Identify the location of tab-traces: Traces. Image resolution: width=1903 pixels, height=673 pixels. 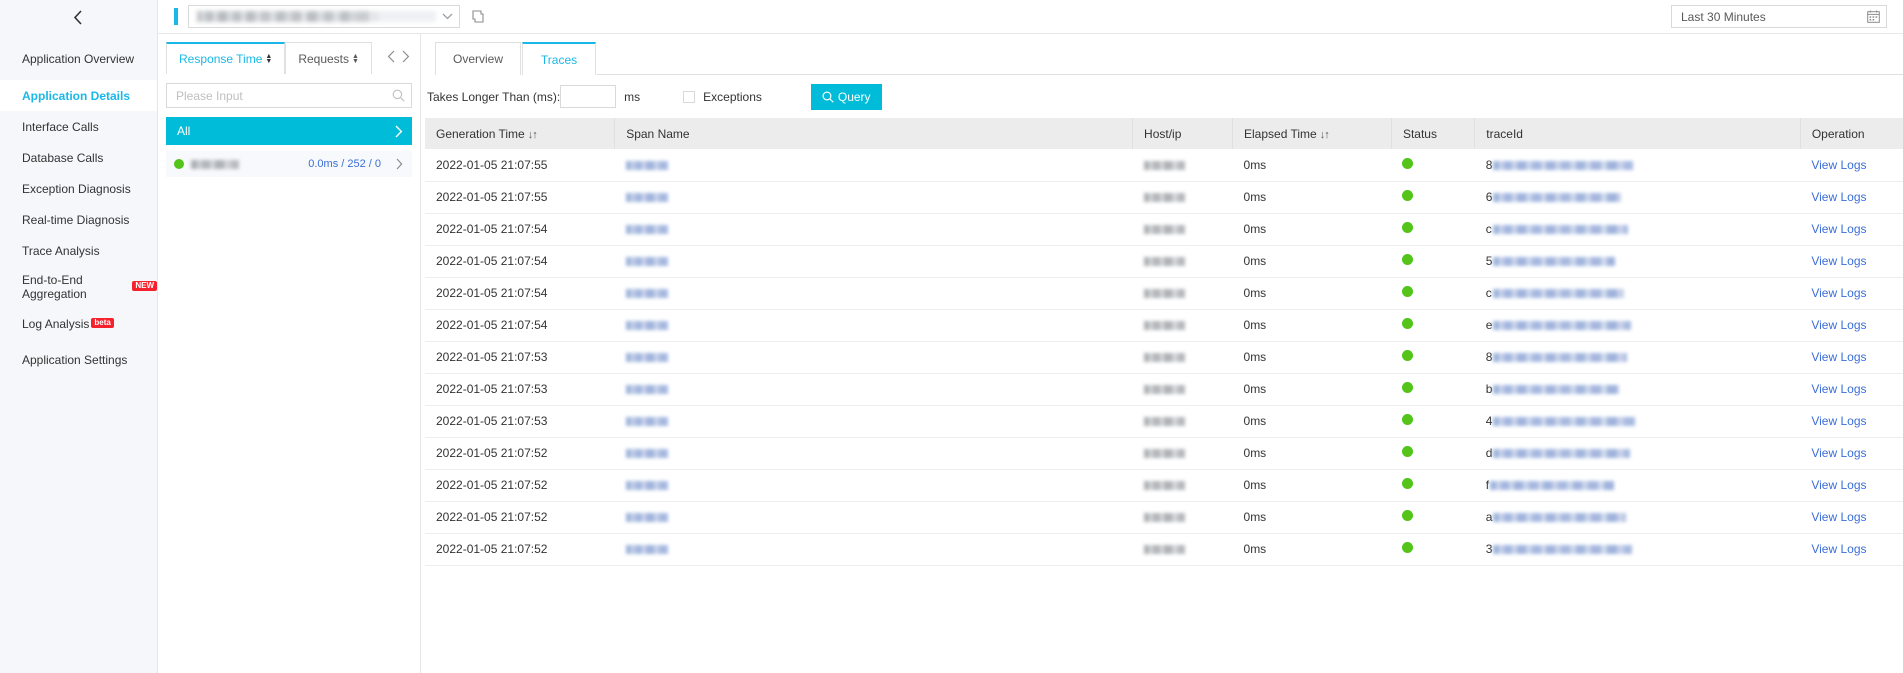
(559, 58).